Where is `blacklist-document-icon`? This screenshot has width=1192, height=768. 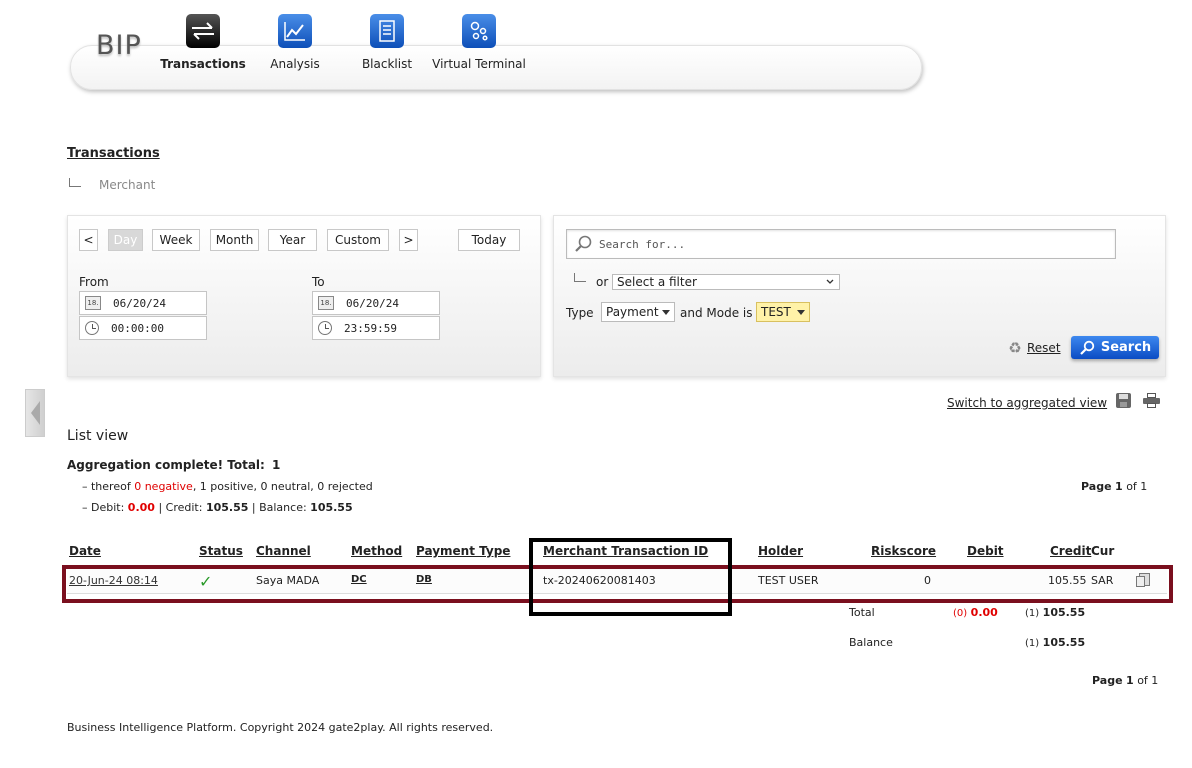
blacklist-document-icon is located at coordinates (387, 31).